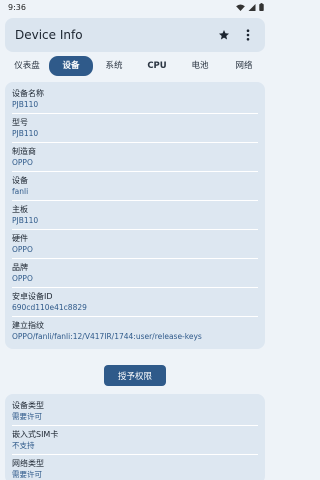  What do you see at coordinates (240, 7) in the screenshot?
I see `wifi-icon` at bounding box center [240, 7].